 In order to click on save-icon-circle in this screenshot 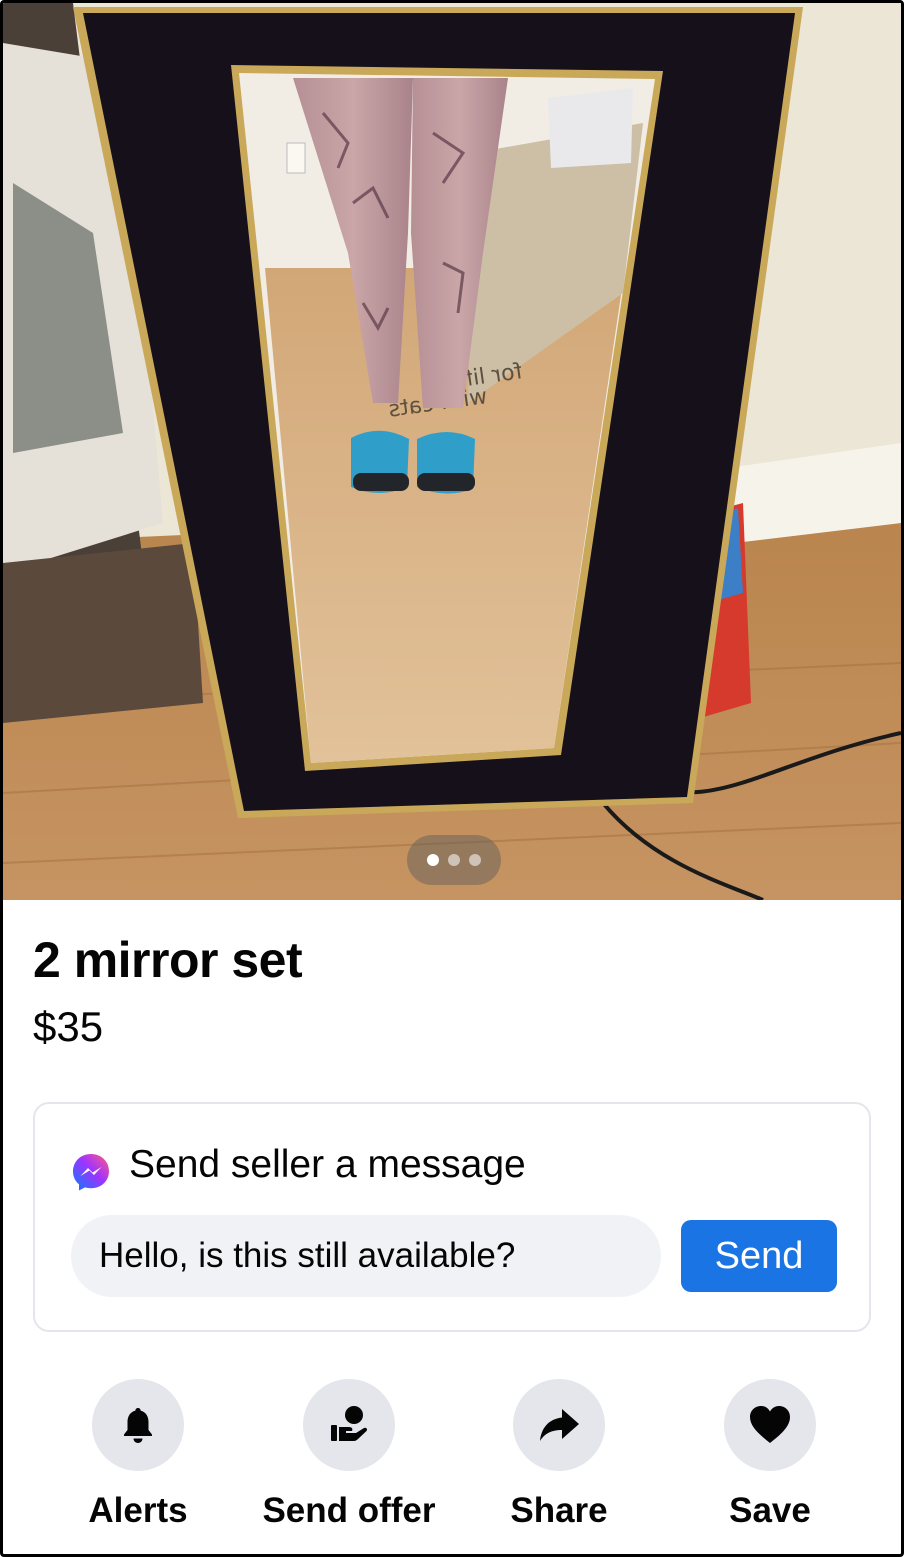, I will do `click(770, 1425)`.